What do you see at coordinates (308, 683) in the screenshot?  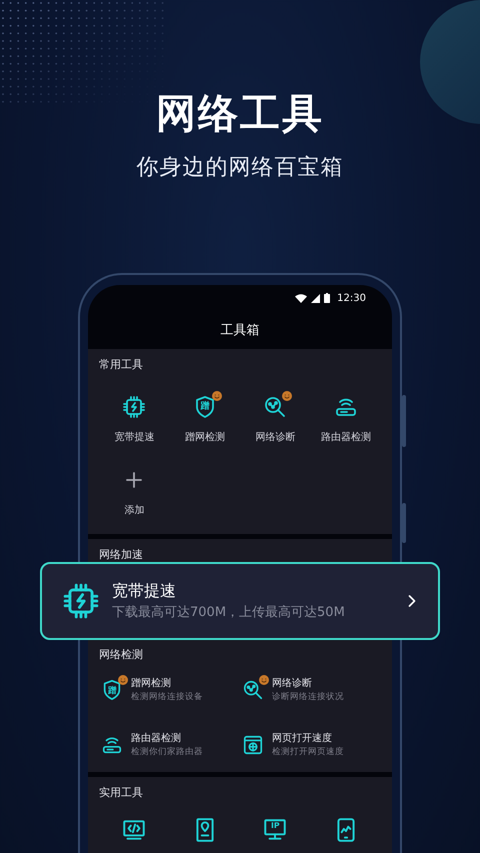 I see `tool-title: 网络诊断` at bounding box center [308, 683].